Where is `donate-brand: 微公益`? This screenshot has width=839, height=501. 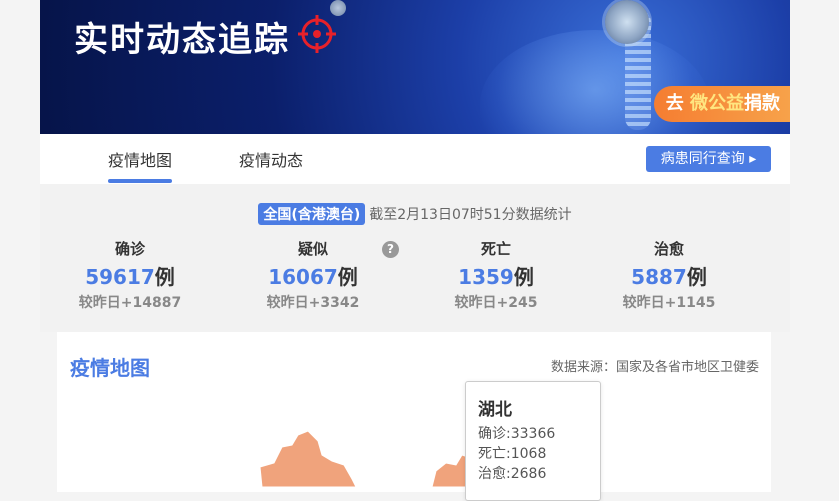
donate-brand: 微公益 is located at coordinates (717, 103).